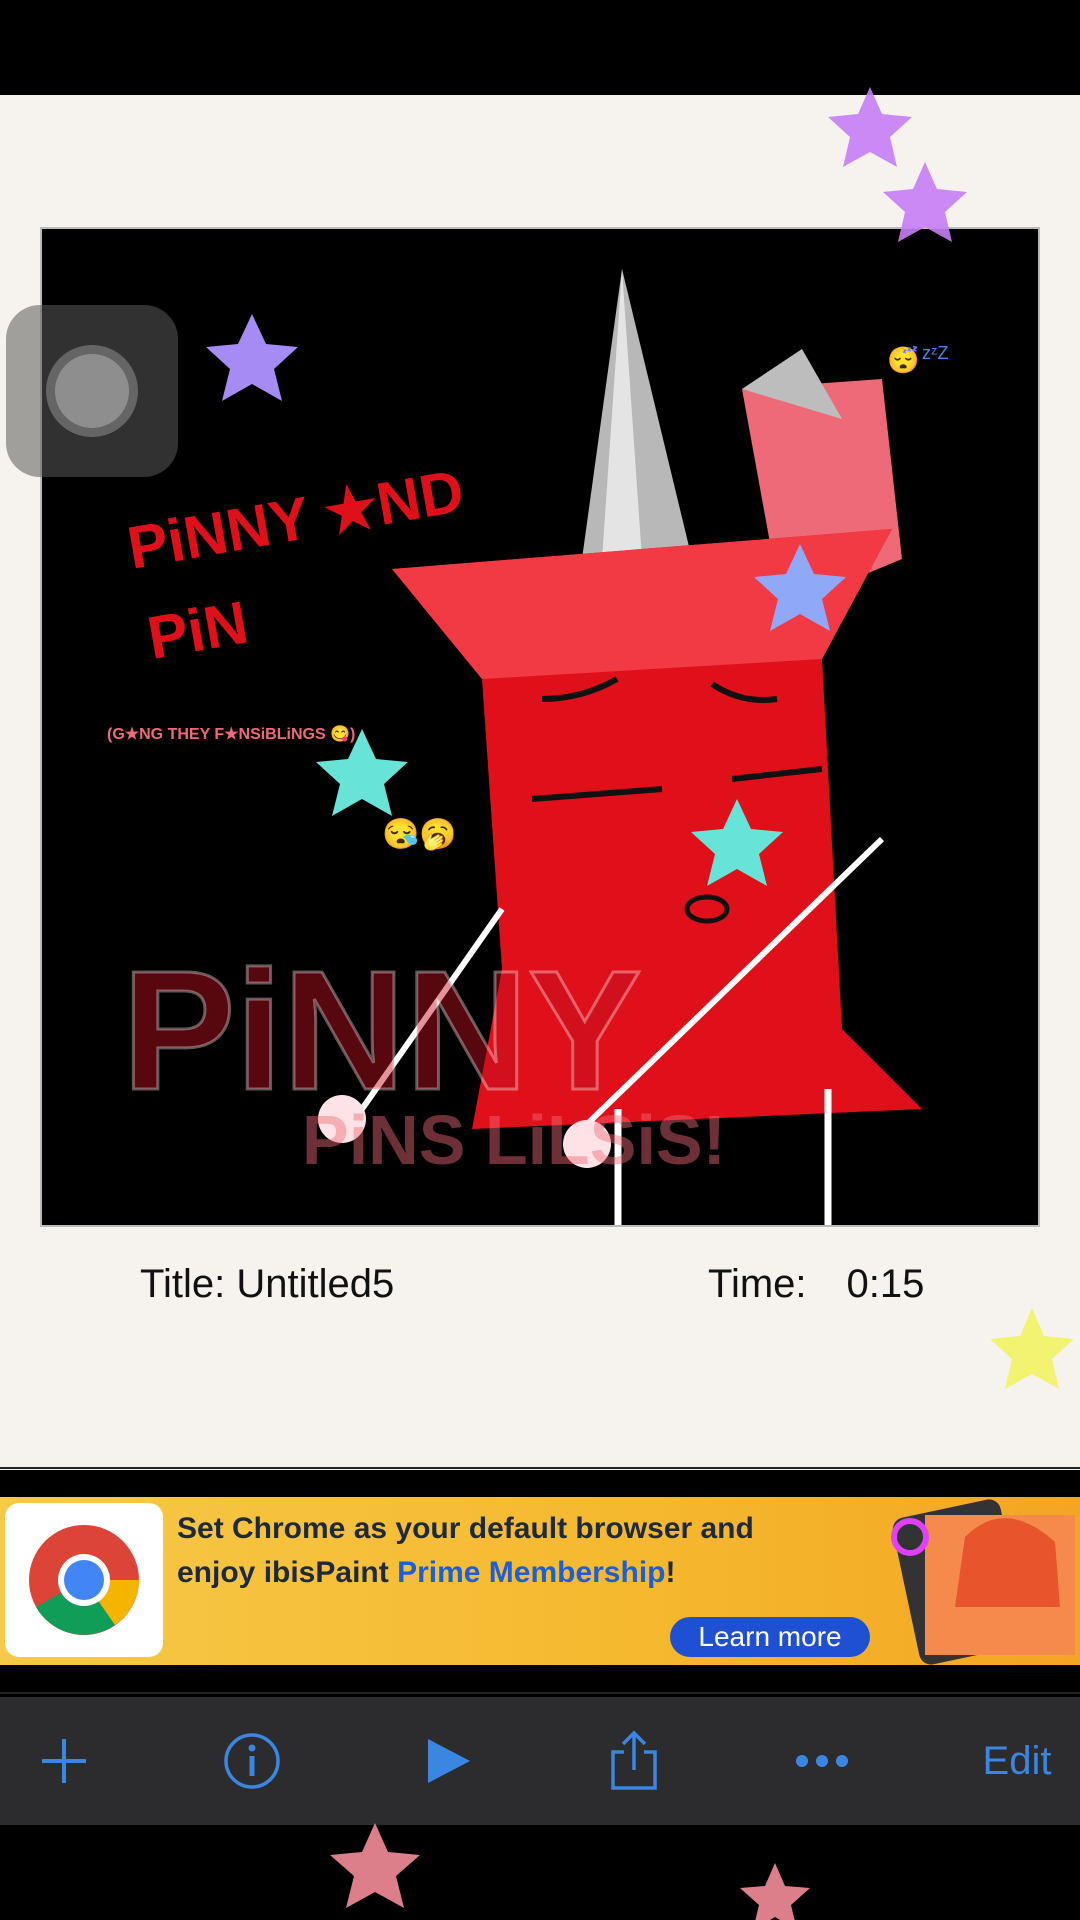  I want to click on bottom-toolbar: Edit, so click(540, 1761).